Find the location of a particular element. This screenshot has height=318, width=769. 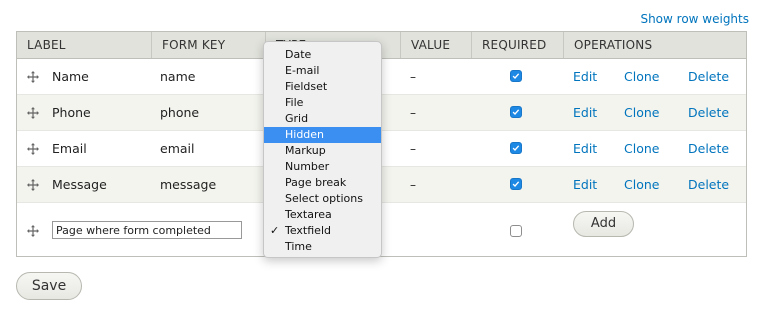

type-option-file: File is located at coordinates (322, 103).